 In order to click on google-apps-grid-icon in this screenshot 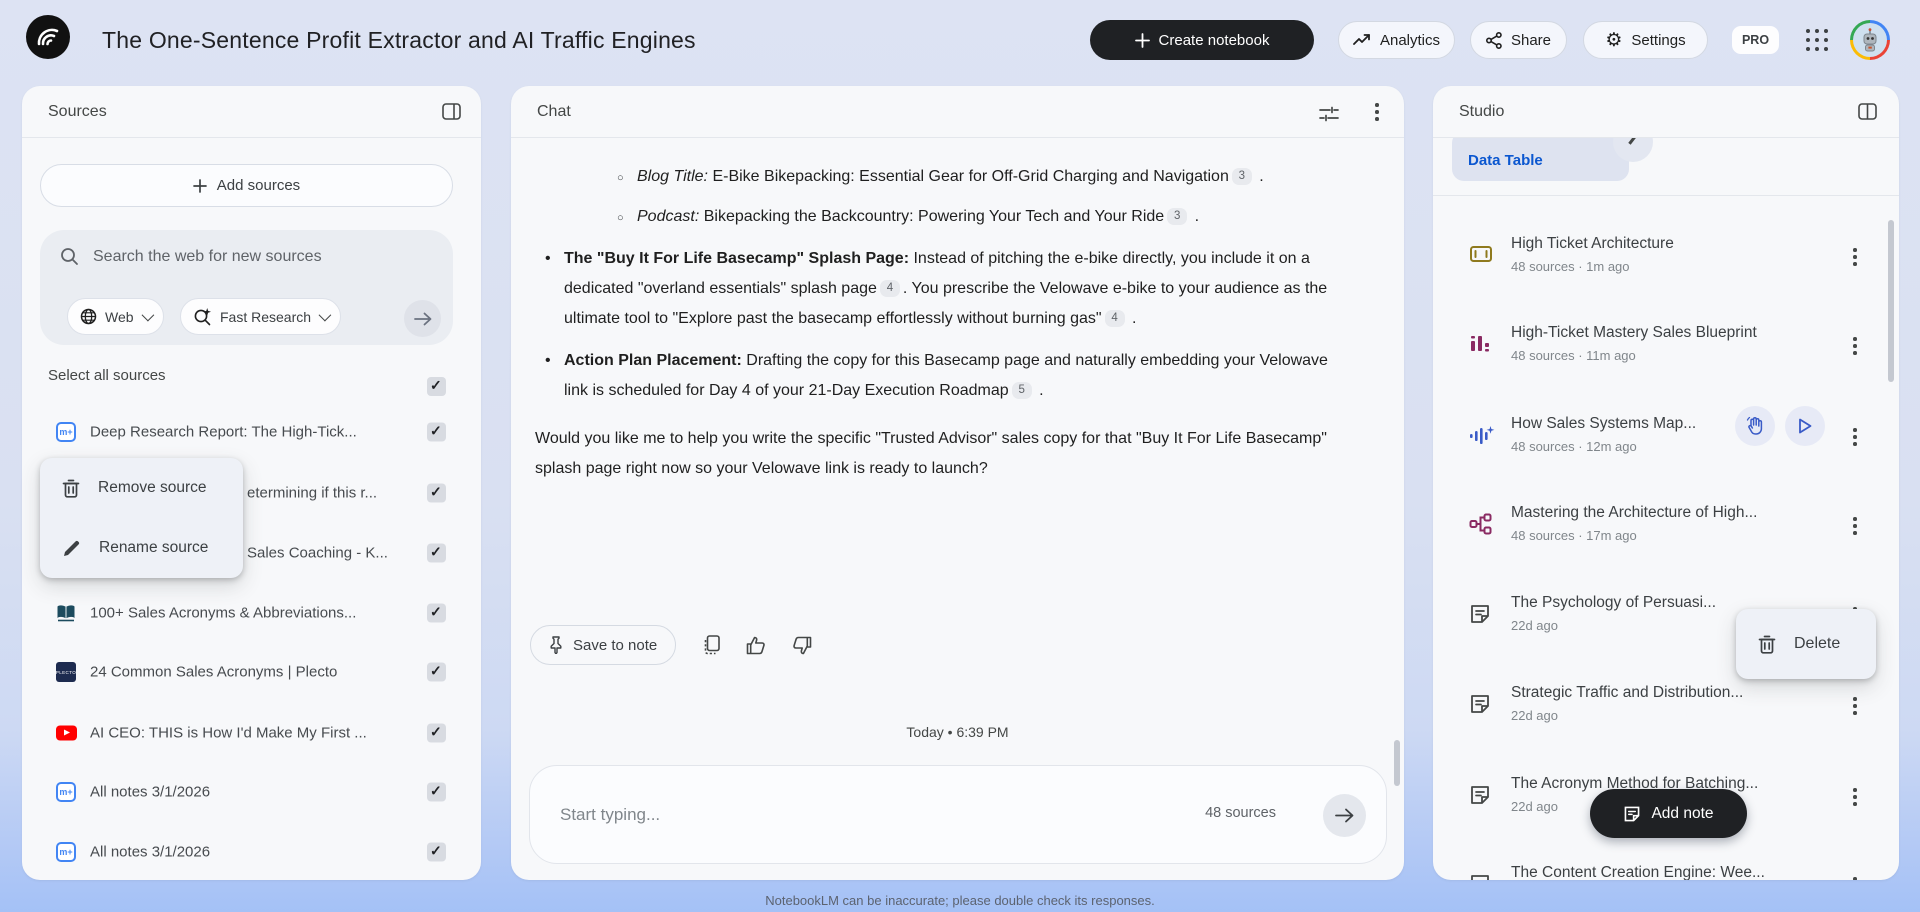, I will do `click(1817, 40)`.